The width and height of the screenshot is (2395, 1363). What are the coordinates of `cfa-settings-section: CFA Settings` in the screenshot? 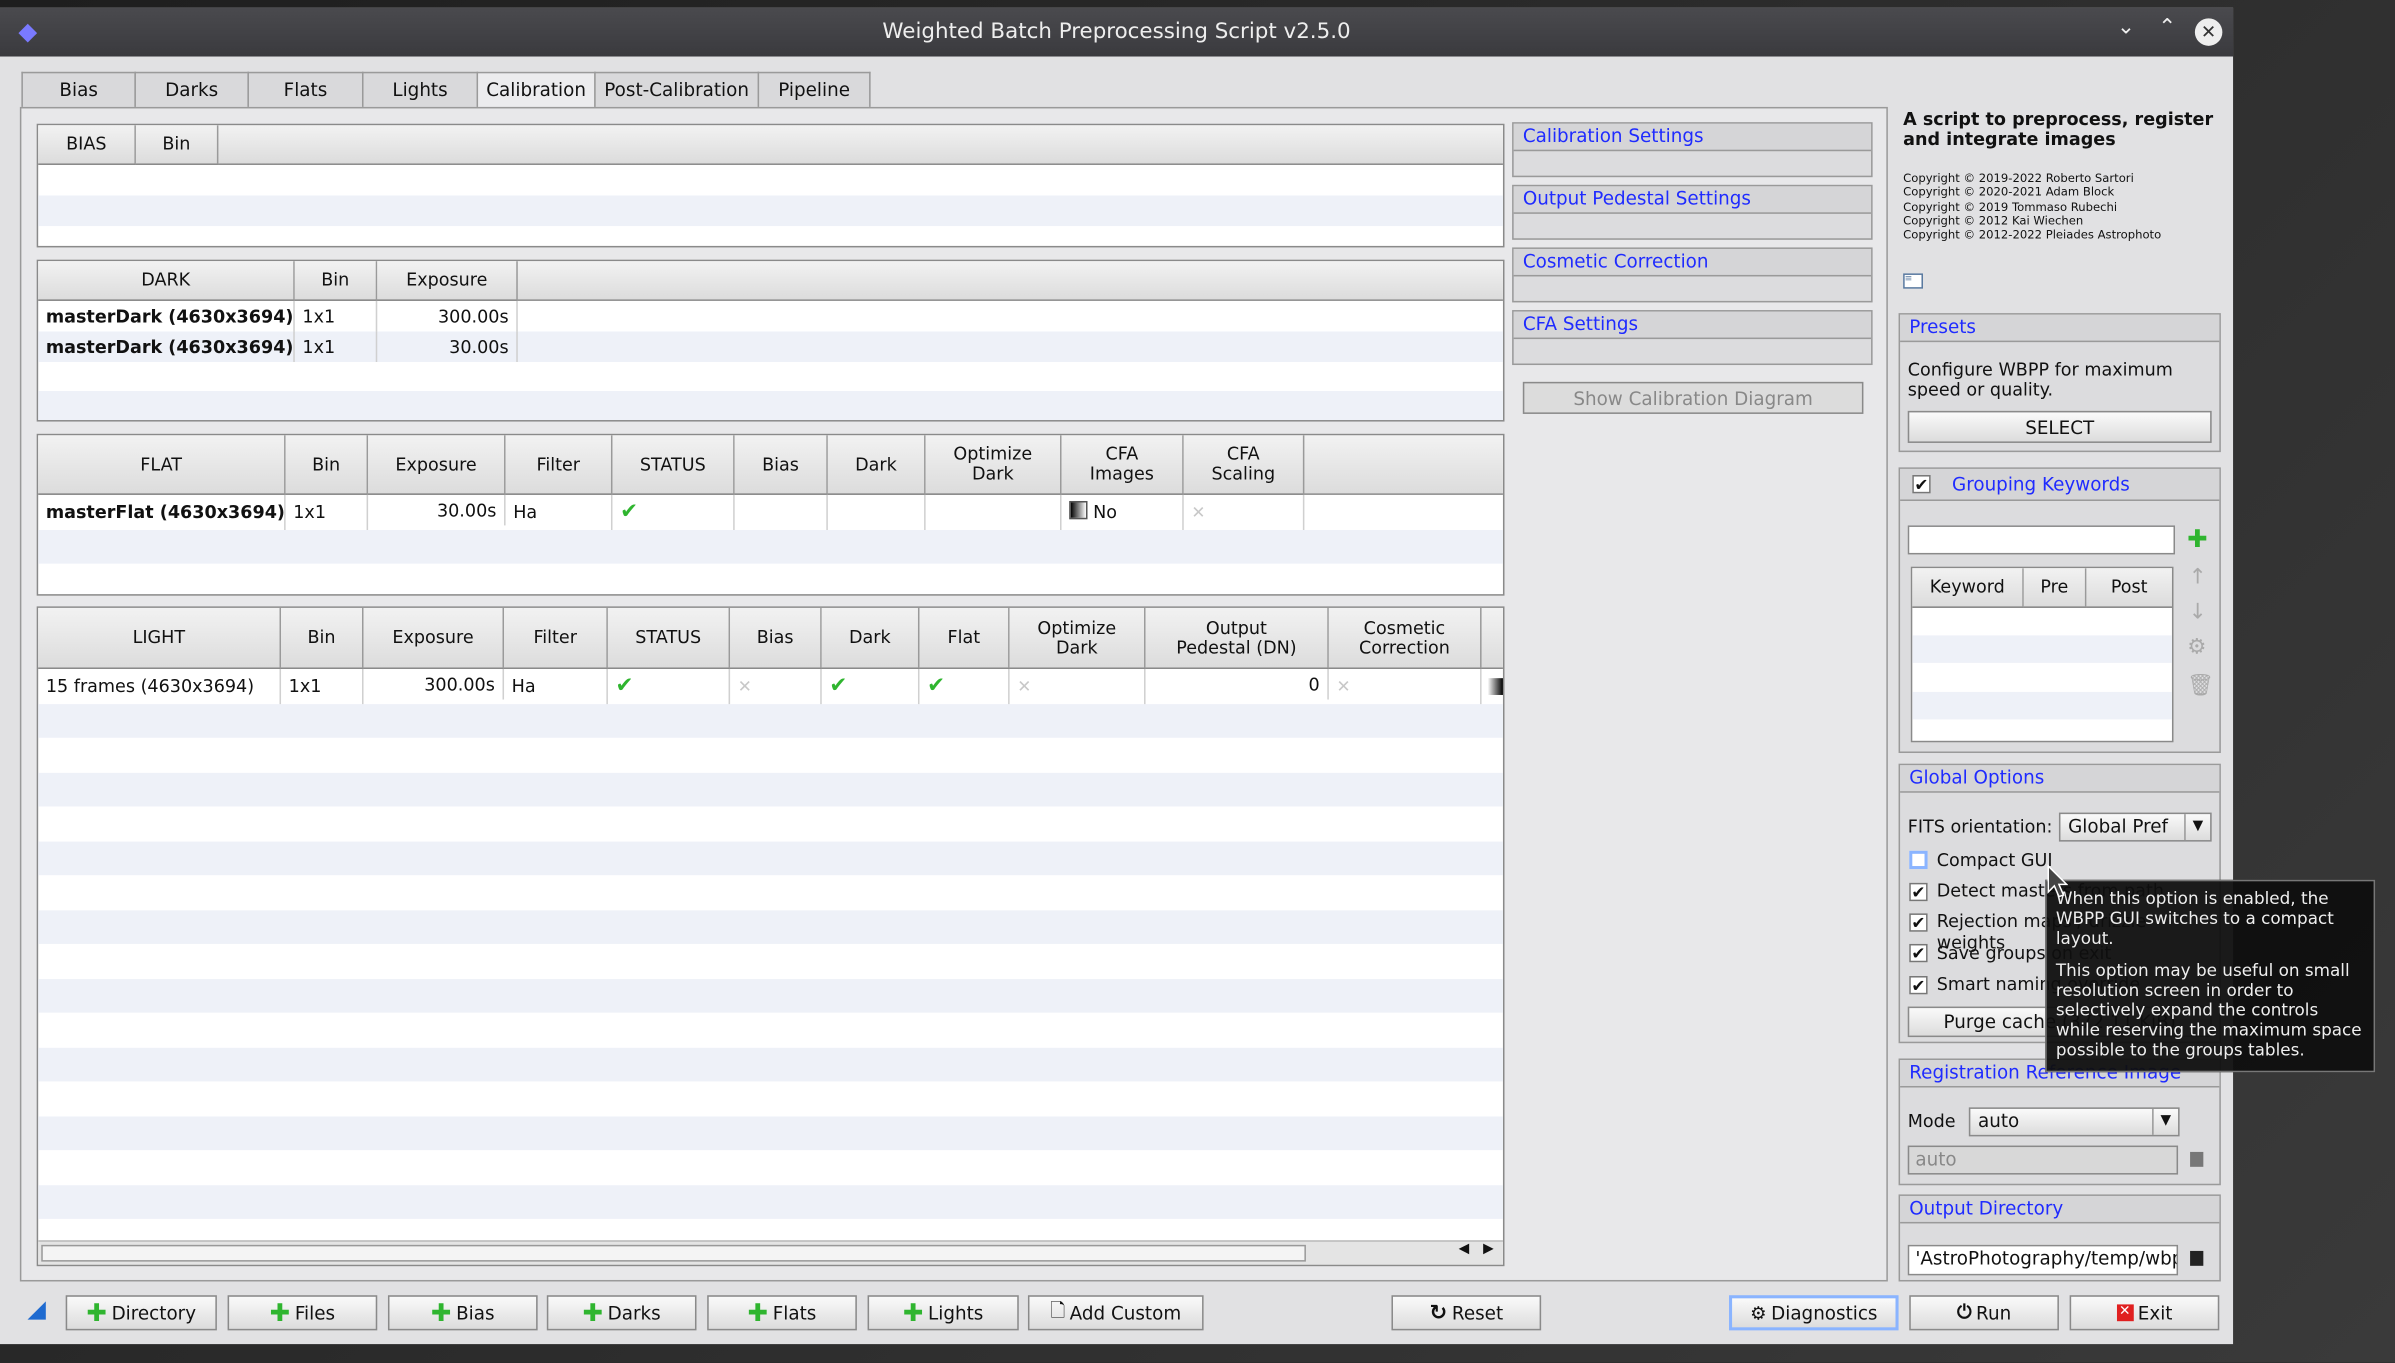 It's located at (1692, 338).